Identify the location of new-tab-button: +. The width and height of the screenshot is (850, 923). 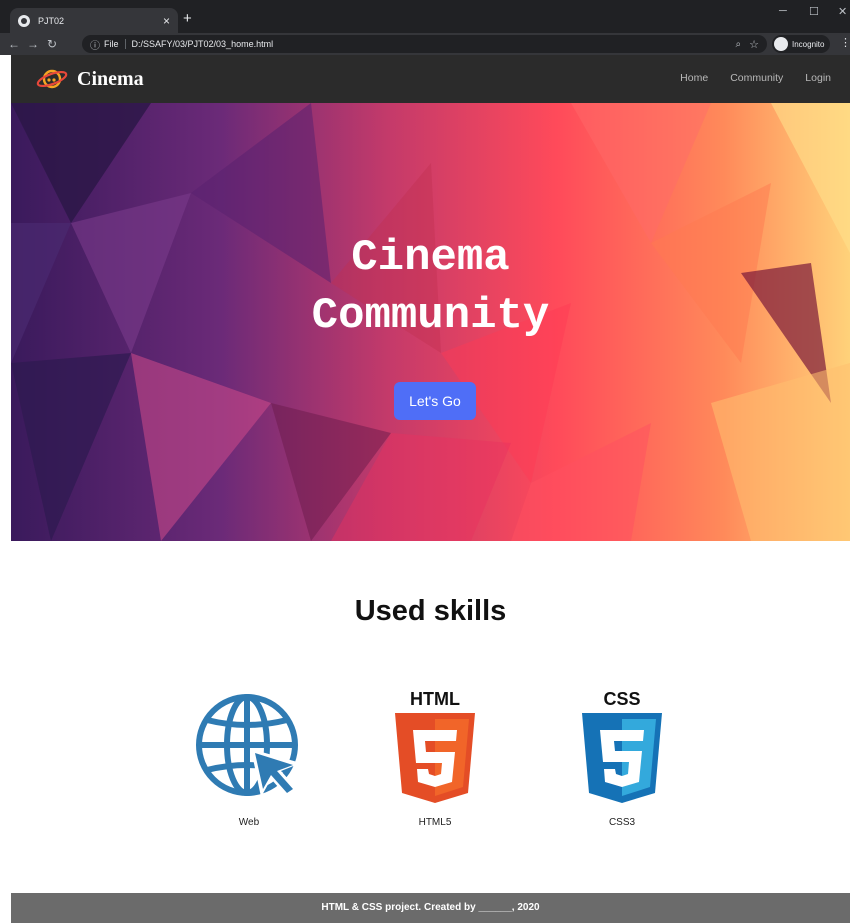
(187, 19).